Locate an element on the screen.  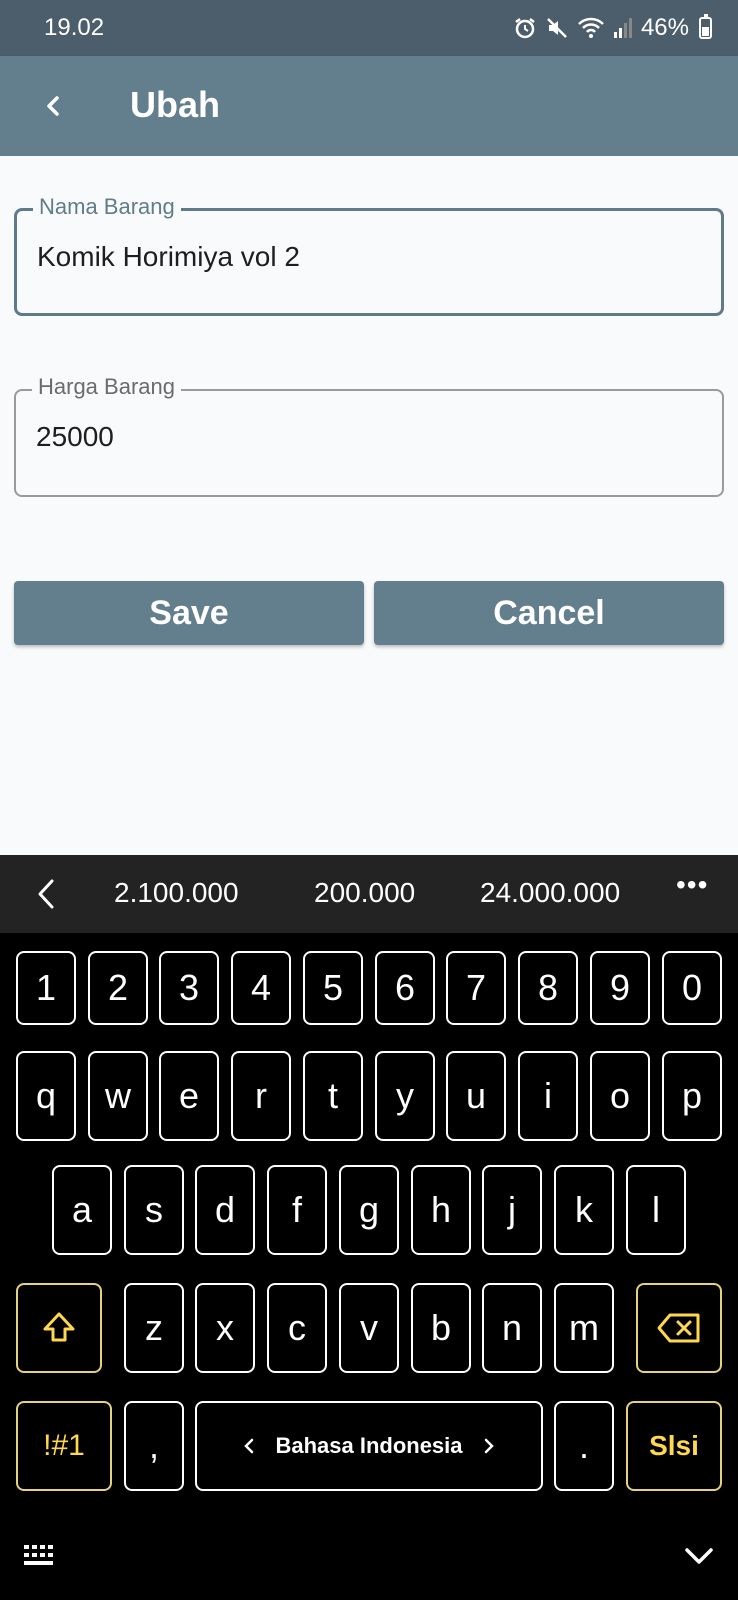
key-p: p is located at coordinates (692, 1096).